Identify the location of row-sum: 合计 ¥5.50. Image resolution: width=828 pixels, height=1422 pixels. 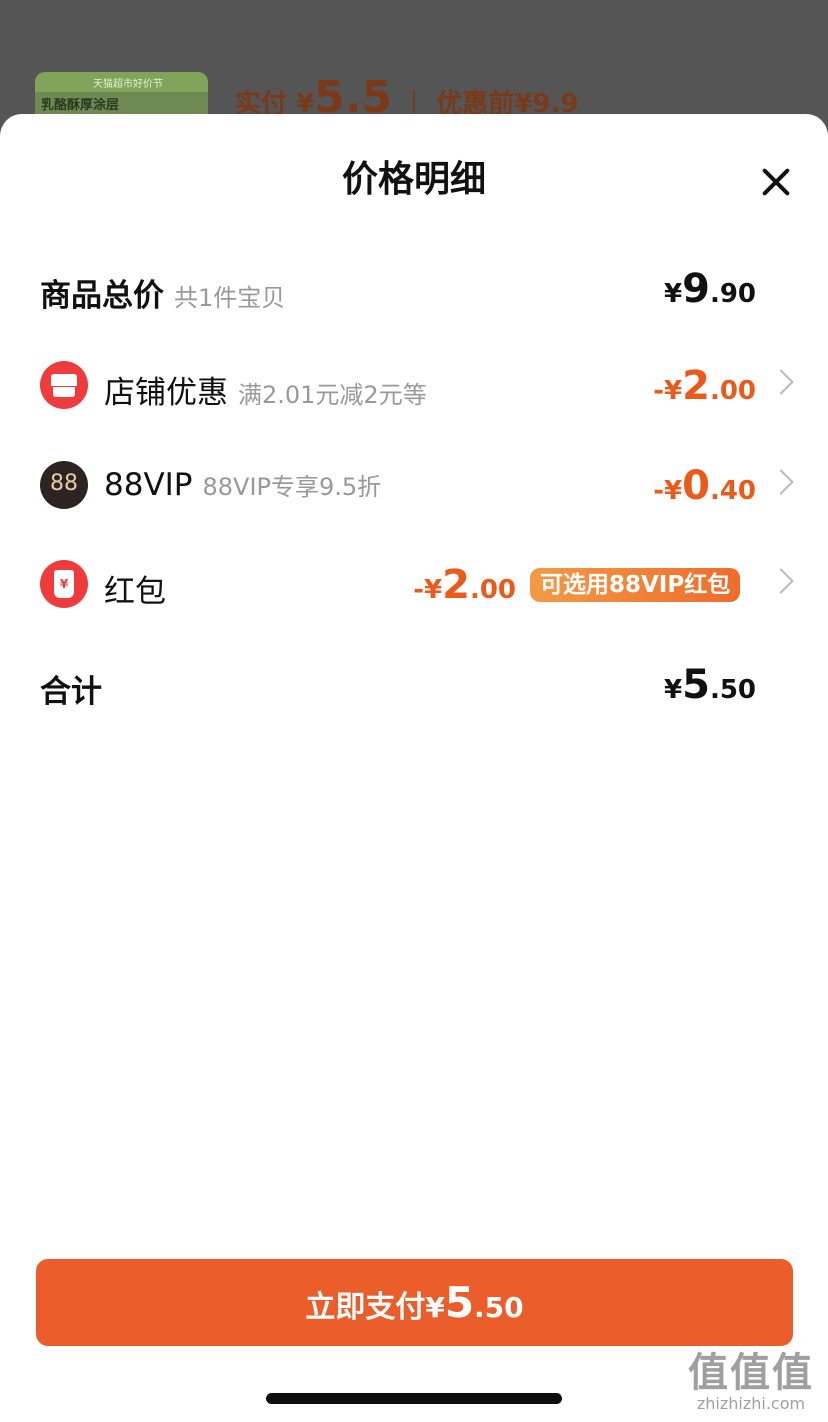
(414, 684).